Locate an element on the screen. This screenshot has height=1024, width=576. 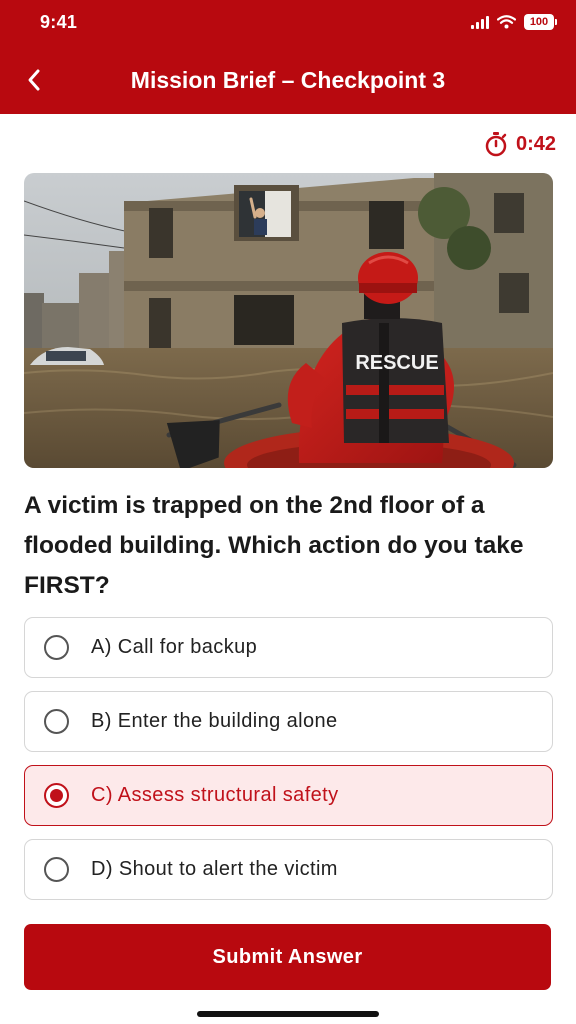
radio-b is located at coordinates (56, 721).